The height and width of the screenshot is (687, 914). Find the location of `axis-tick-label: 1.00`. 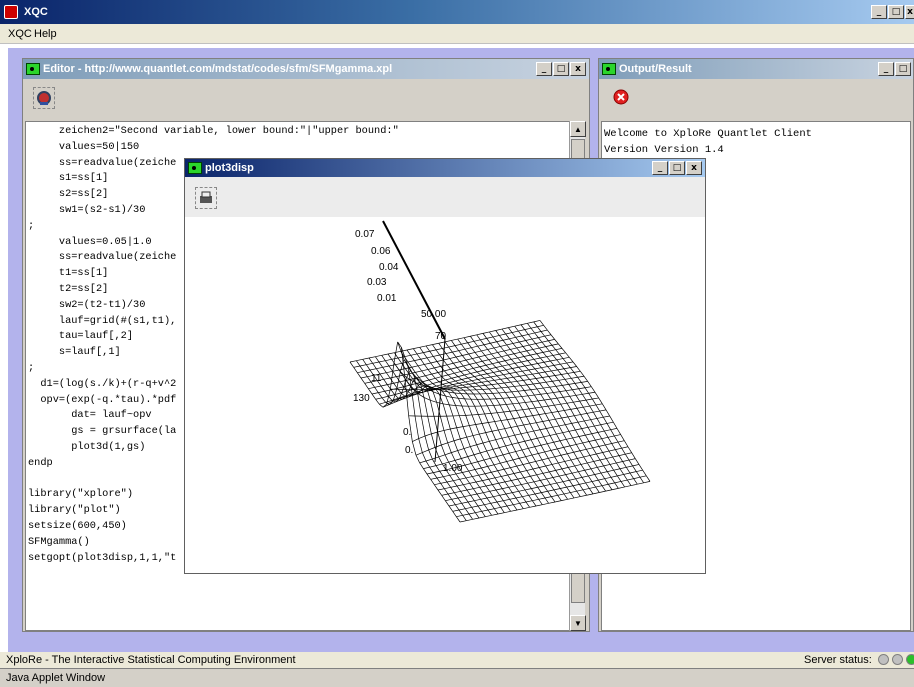

axis-tick-label: 1.00 is located at coordinates (453, 468).